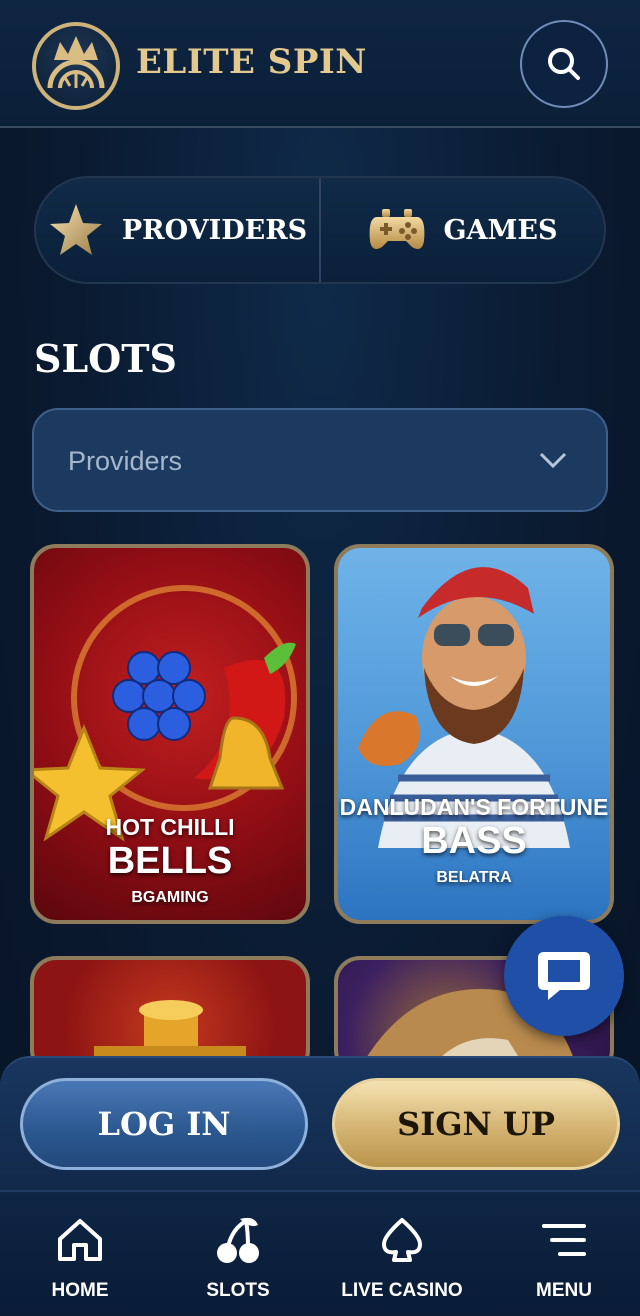 Image resolution: width=640 pixels, height=1316 pixels. I want to click on auth-panel: LOG IN SIGN UP, so click(320, 1123).